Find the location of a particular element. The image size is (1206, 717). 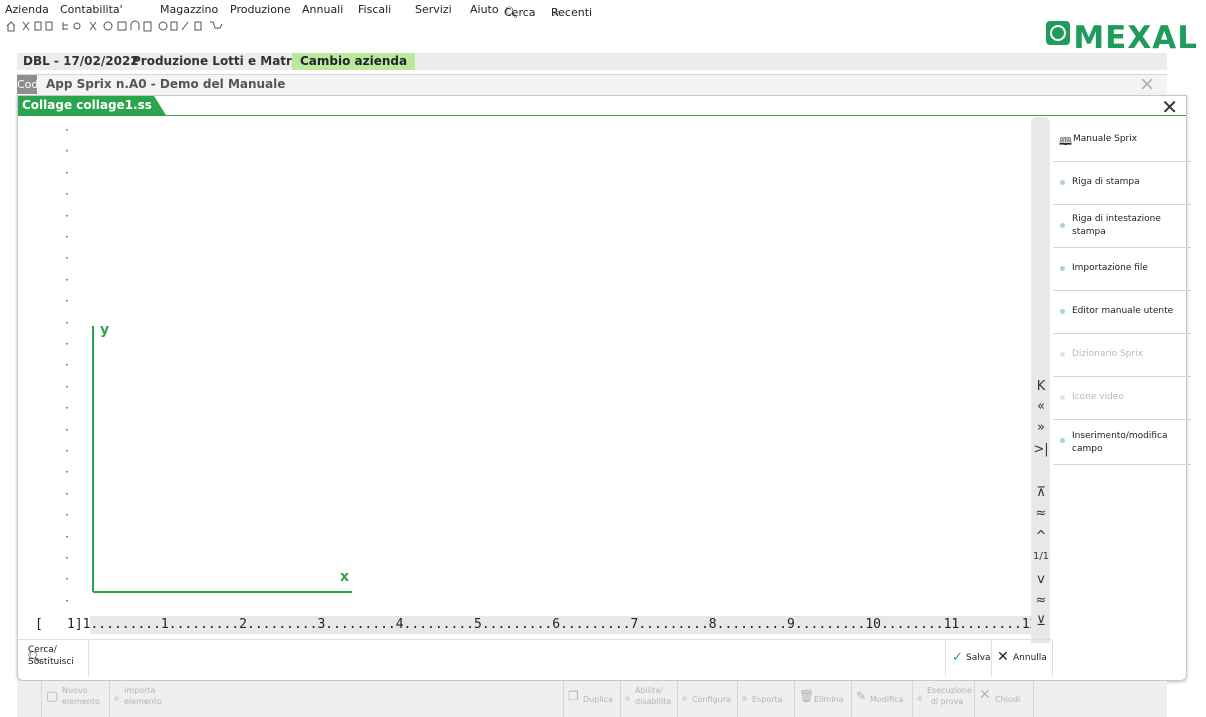

menu-aiuto: Aiuto is located at coordinates (484, 9).